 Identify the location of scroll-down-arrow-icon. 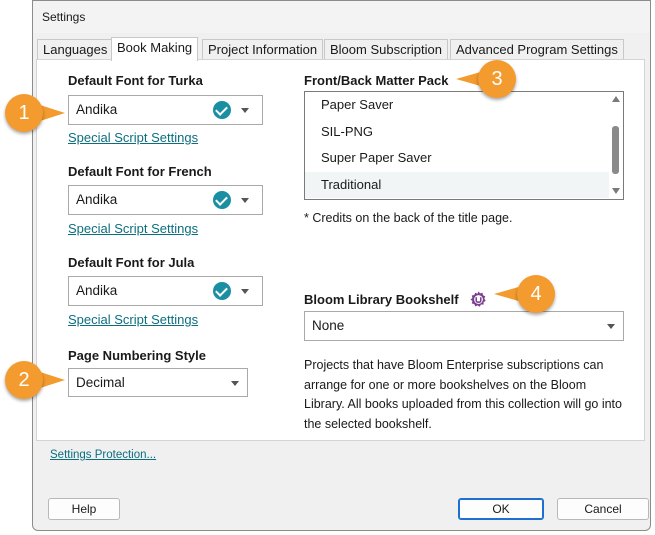
(616, 191).